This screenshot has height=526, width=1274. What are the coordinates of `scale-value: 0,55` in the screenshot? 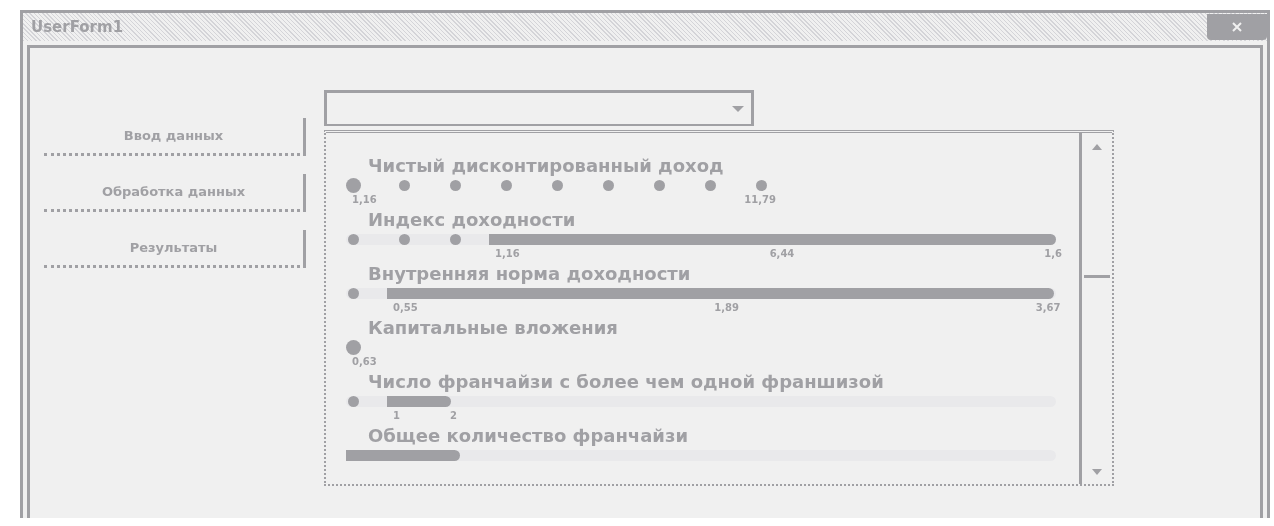 It's located at (405, 308).